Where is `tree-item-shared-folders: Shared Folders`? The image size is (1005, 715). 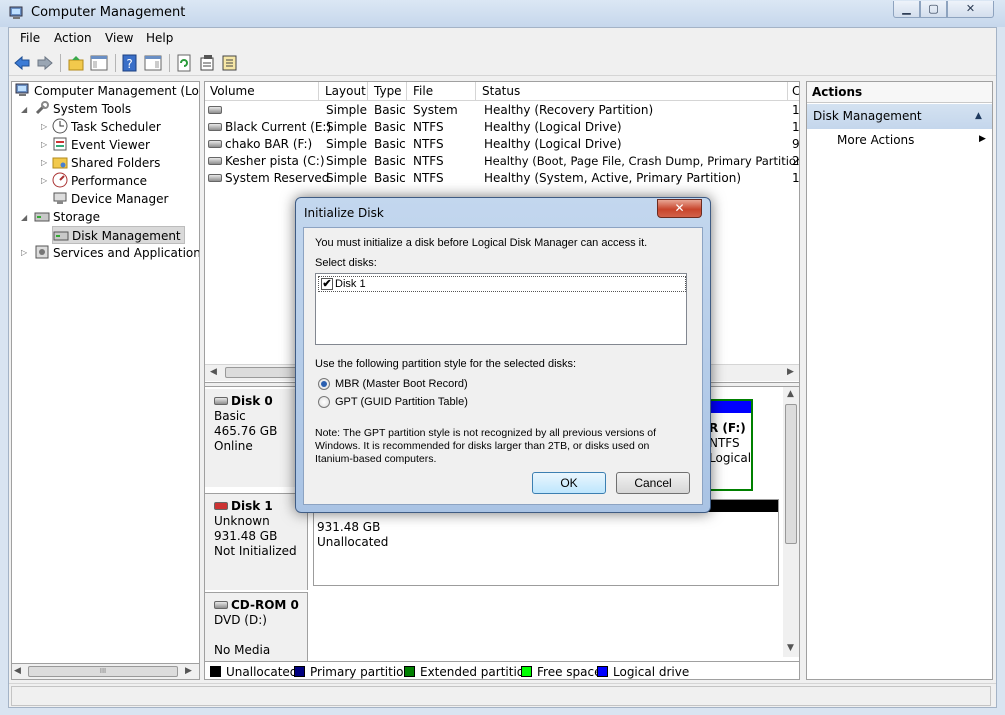 tree-item-shared-folders: Shared Folders is located at coordinates (106, 163).